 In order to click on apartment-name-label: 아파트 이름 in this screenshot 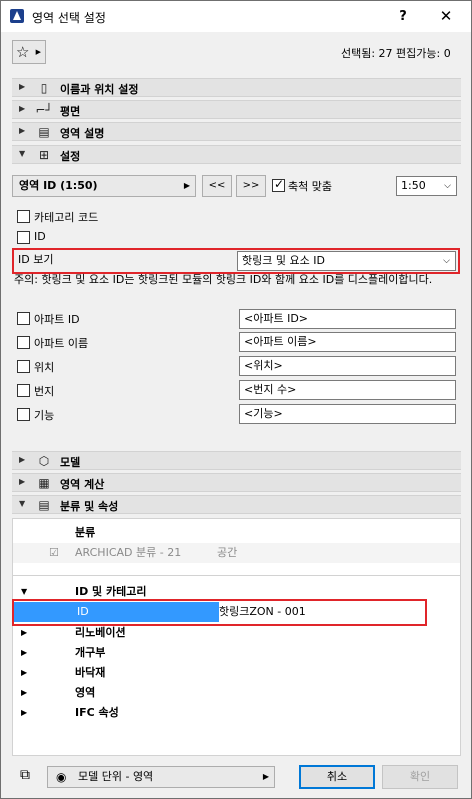, I will do `click(61, 343)`.